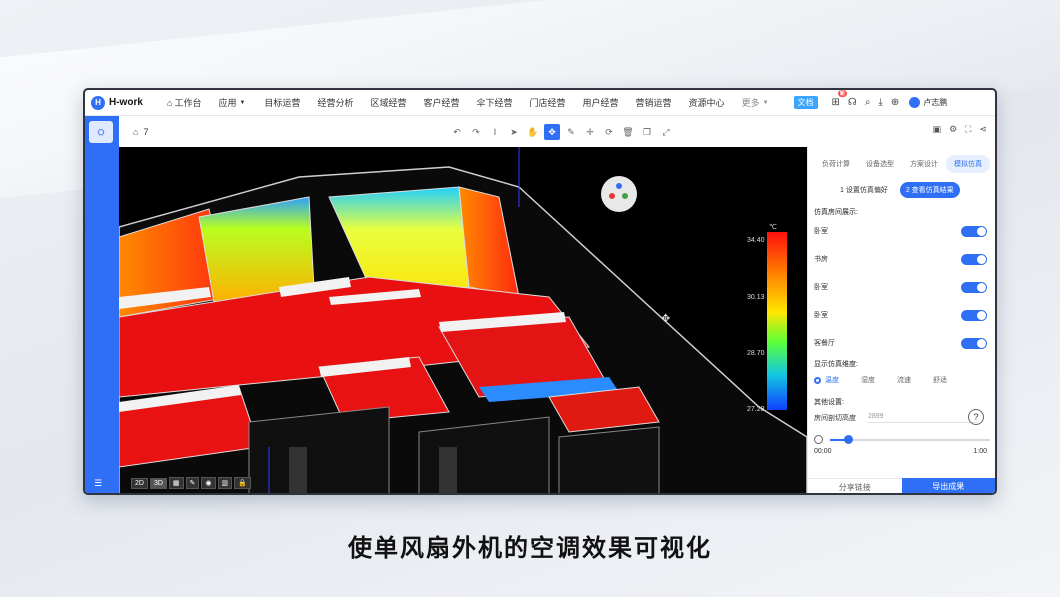 This screenshot has width=1060, height=597. I want to click on orbit-icon: ✥, so click(552, 132).